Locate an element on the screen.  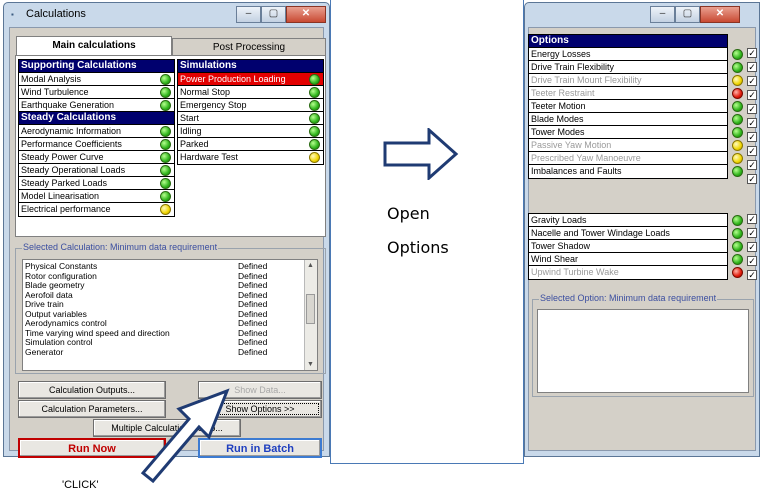
list-item: Aerodynamic Information is located at coordinates (96, 131).